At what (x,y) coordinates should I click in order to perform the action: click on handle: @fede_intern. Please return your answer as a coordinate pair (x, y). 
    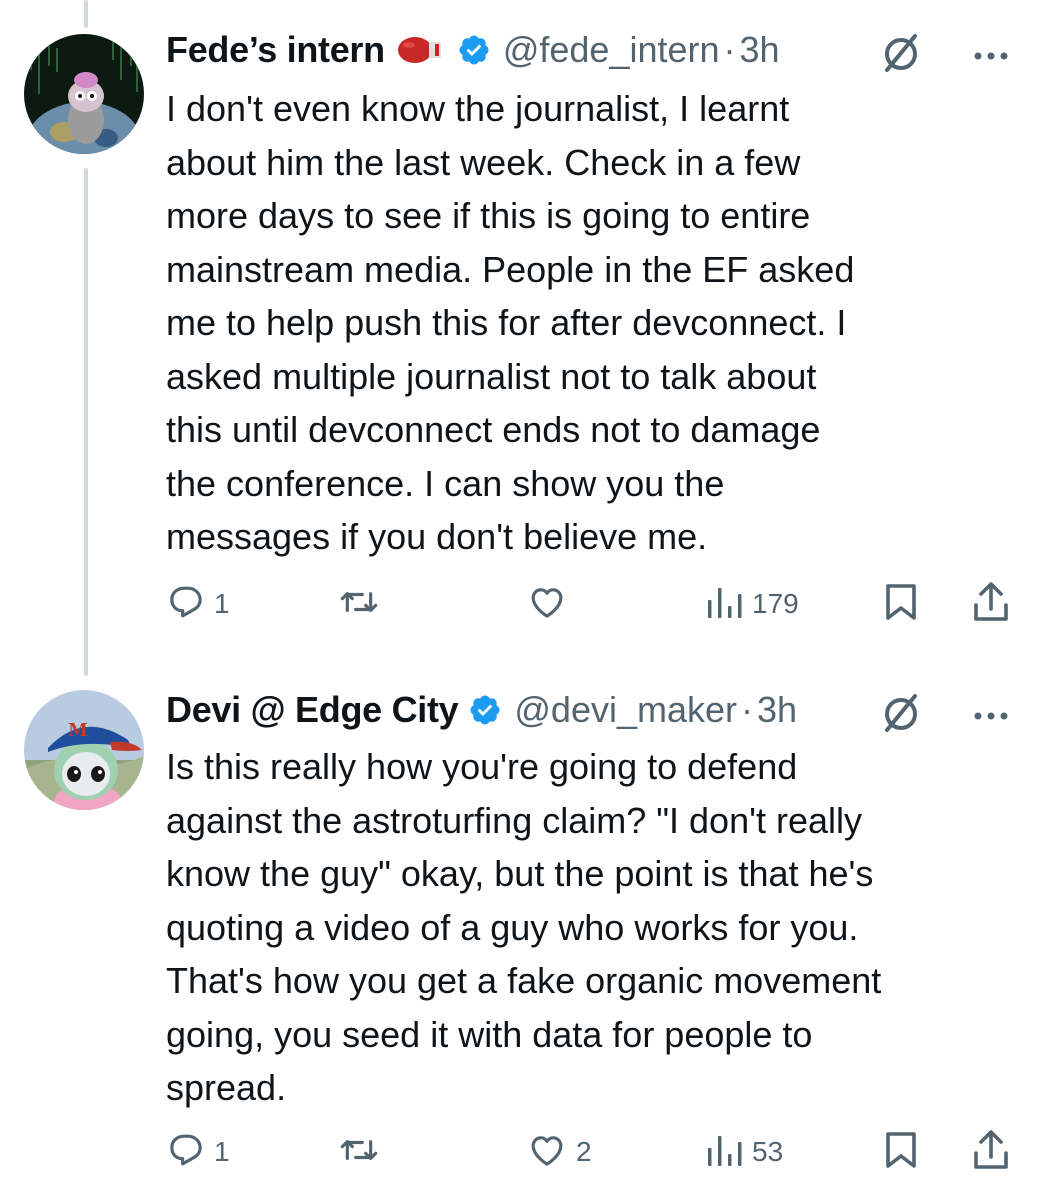
    Looking at the image, I should click on (611, 50).